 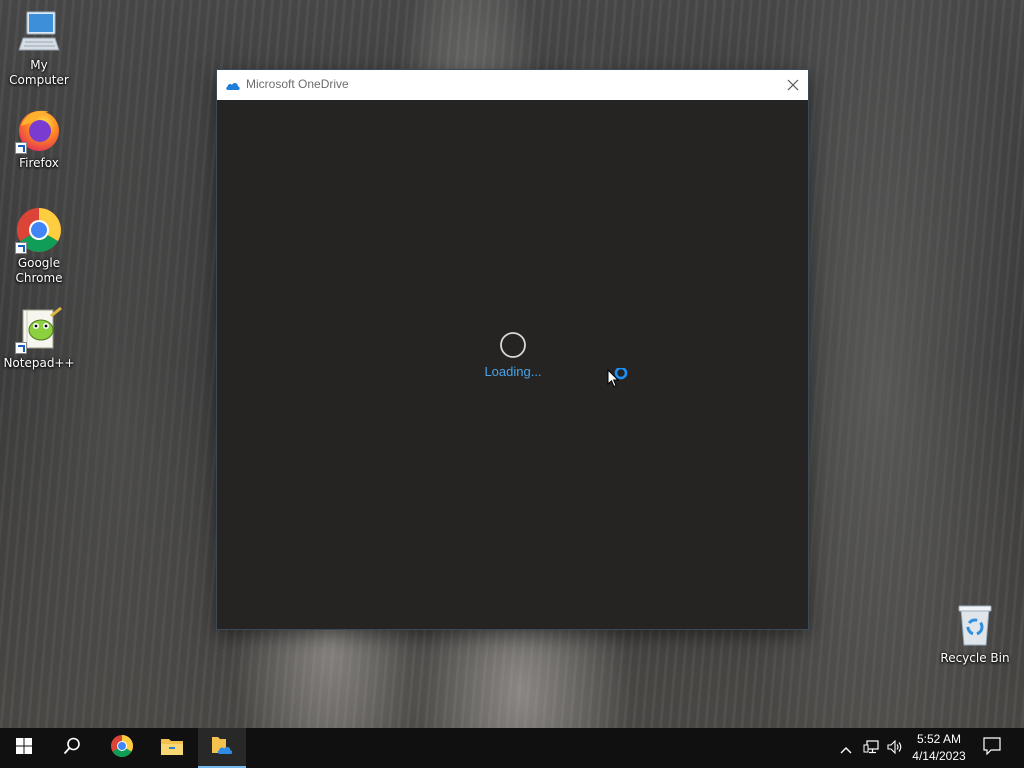 I want to click on desktop-icon-recycle-bin: Recycle Bin, so click(x=975, y=633).